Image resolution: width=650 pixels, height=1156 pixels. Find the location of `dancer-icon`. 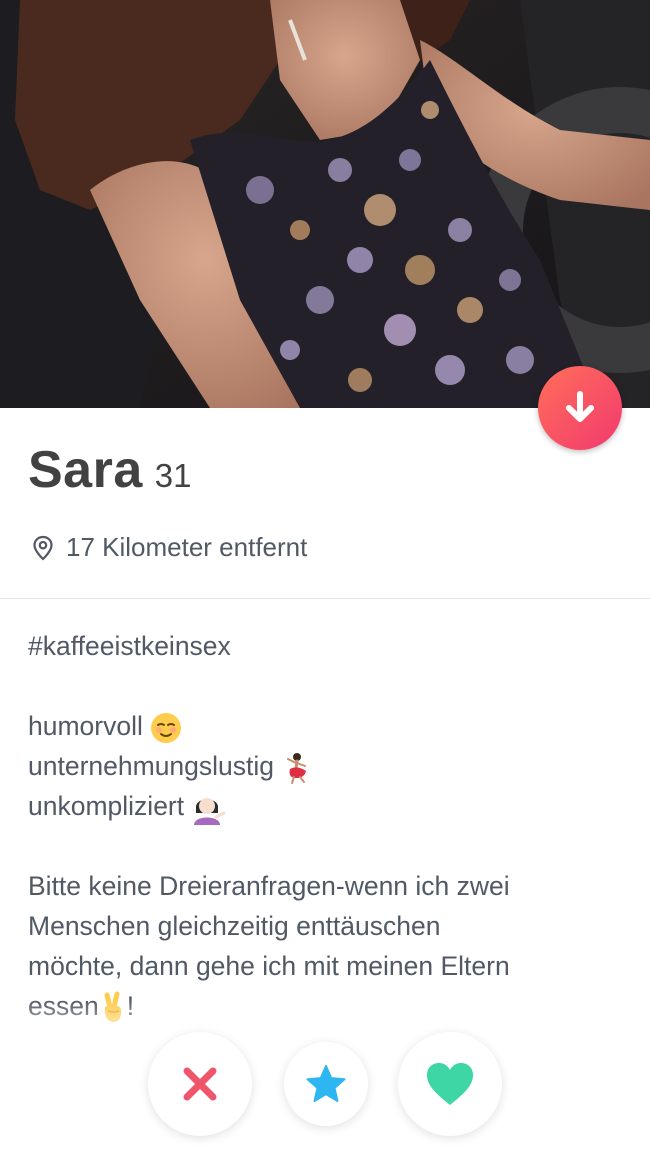

dancer-icon is located at coordinates (297, 768).